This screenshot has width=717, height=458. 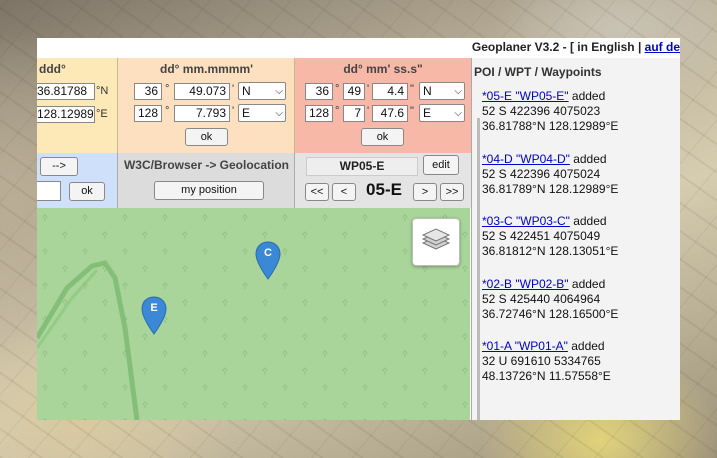 What do you see at coordinates (262, 91) in the screenshot?
I see `dm-lat-hemisphere-select: N ⌵` at bounding box center [262, 91].